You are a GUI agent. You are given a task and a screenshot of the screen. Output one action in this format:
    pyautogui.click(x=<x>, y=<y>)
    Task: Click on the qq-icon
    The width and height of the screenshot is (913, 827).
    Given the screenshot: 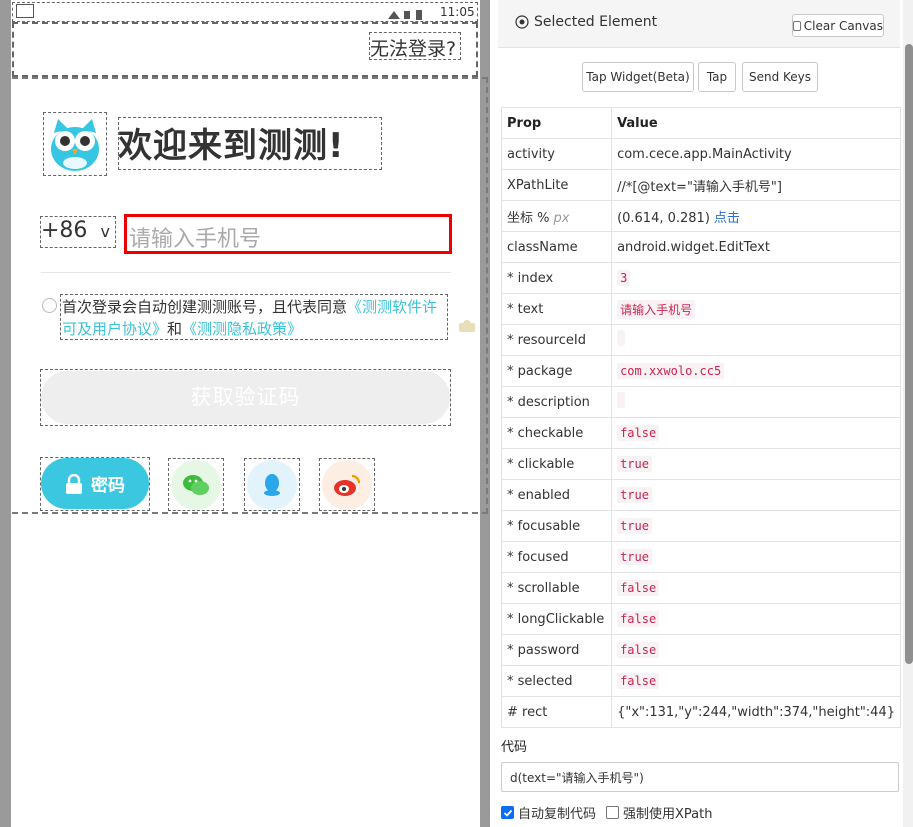 What is the action you would take?
    pyautogui.click(x=272, y=485)
    